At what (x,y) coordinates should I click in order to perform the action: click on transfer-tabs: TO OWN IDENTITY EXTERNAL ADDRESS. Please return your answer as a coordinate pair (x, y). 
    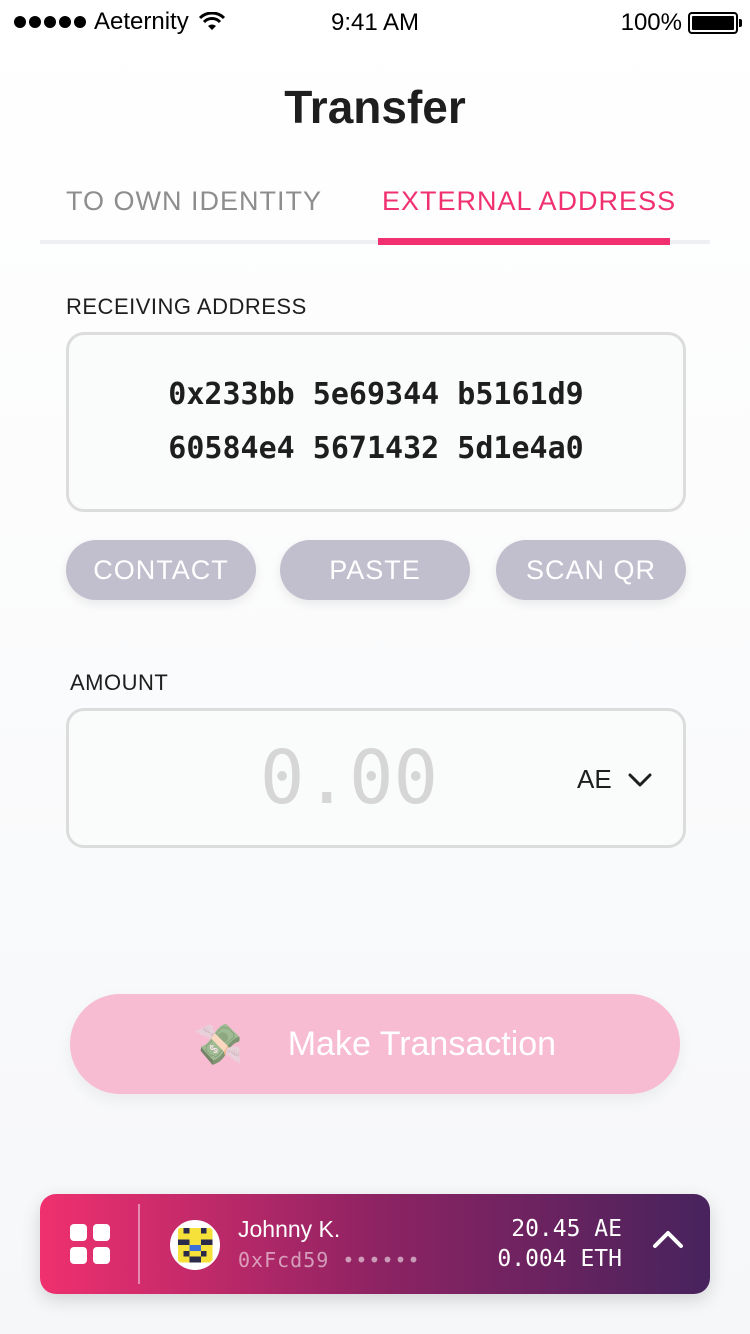
    Looking at the image, I should click on (375, 215).